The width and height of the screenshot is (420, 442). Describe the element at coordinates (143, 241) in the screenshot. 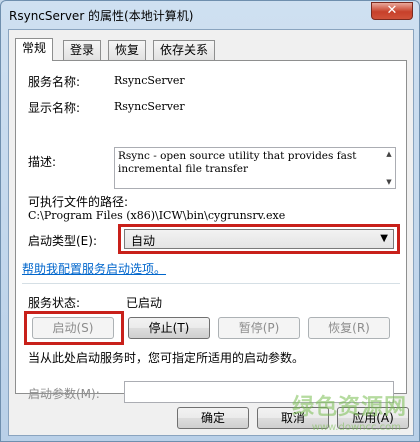

I see `startup-type-value: 自动` at that location.